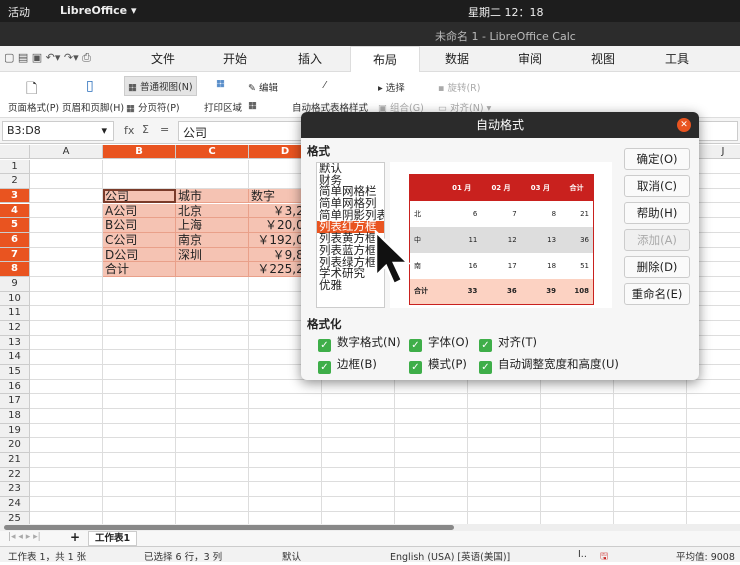 This screenshot has height=565, width=740. Describe the element at coordinates (66, 372) in the screenshot. I see `cell-A15` at that location.